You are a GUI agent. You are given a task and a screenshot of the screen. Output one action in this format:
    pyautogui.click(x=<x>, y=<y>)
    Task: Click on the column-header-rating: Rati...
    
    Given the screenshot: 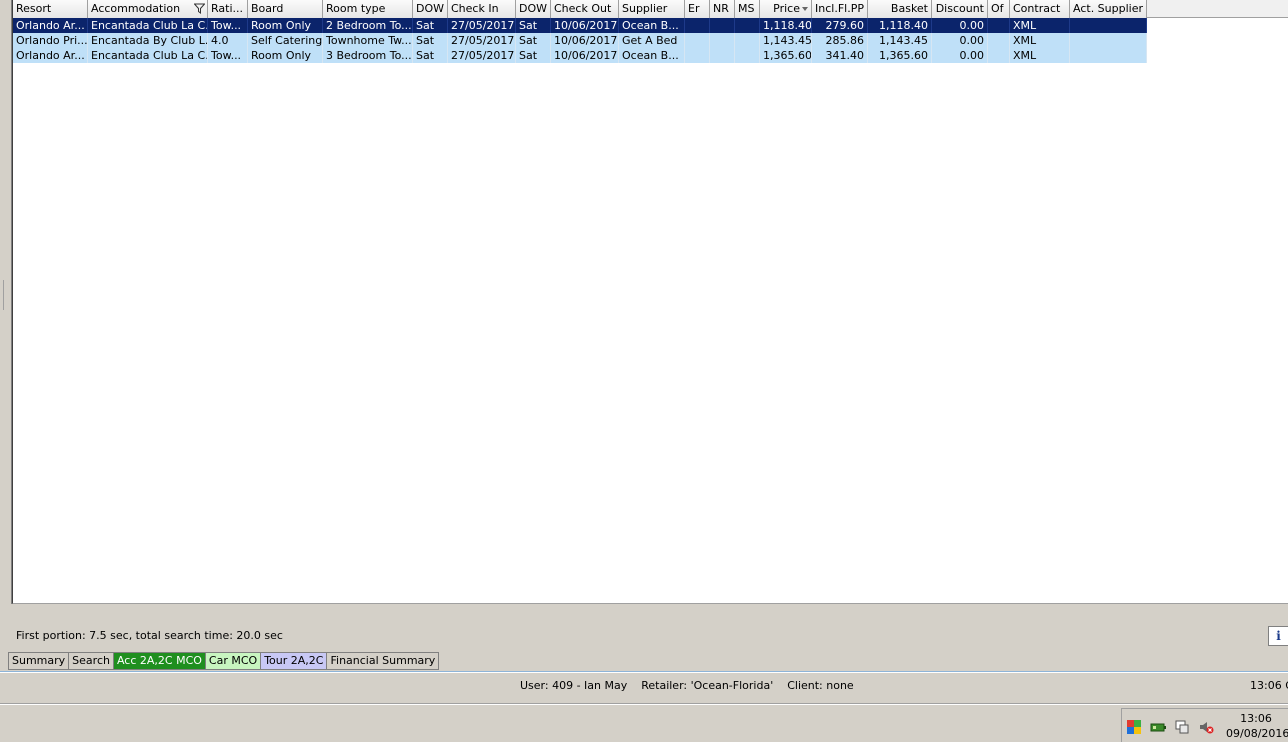 What is the action you would take?
    pyautogui.click(x=228, y=9)
    